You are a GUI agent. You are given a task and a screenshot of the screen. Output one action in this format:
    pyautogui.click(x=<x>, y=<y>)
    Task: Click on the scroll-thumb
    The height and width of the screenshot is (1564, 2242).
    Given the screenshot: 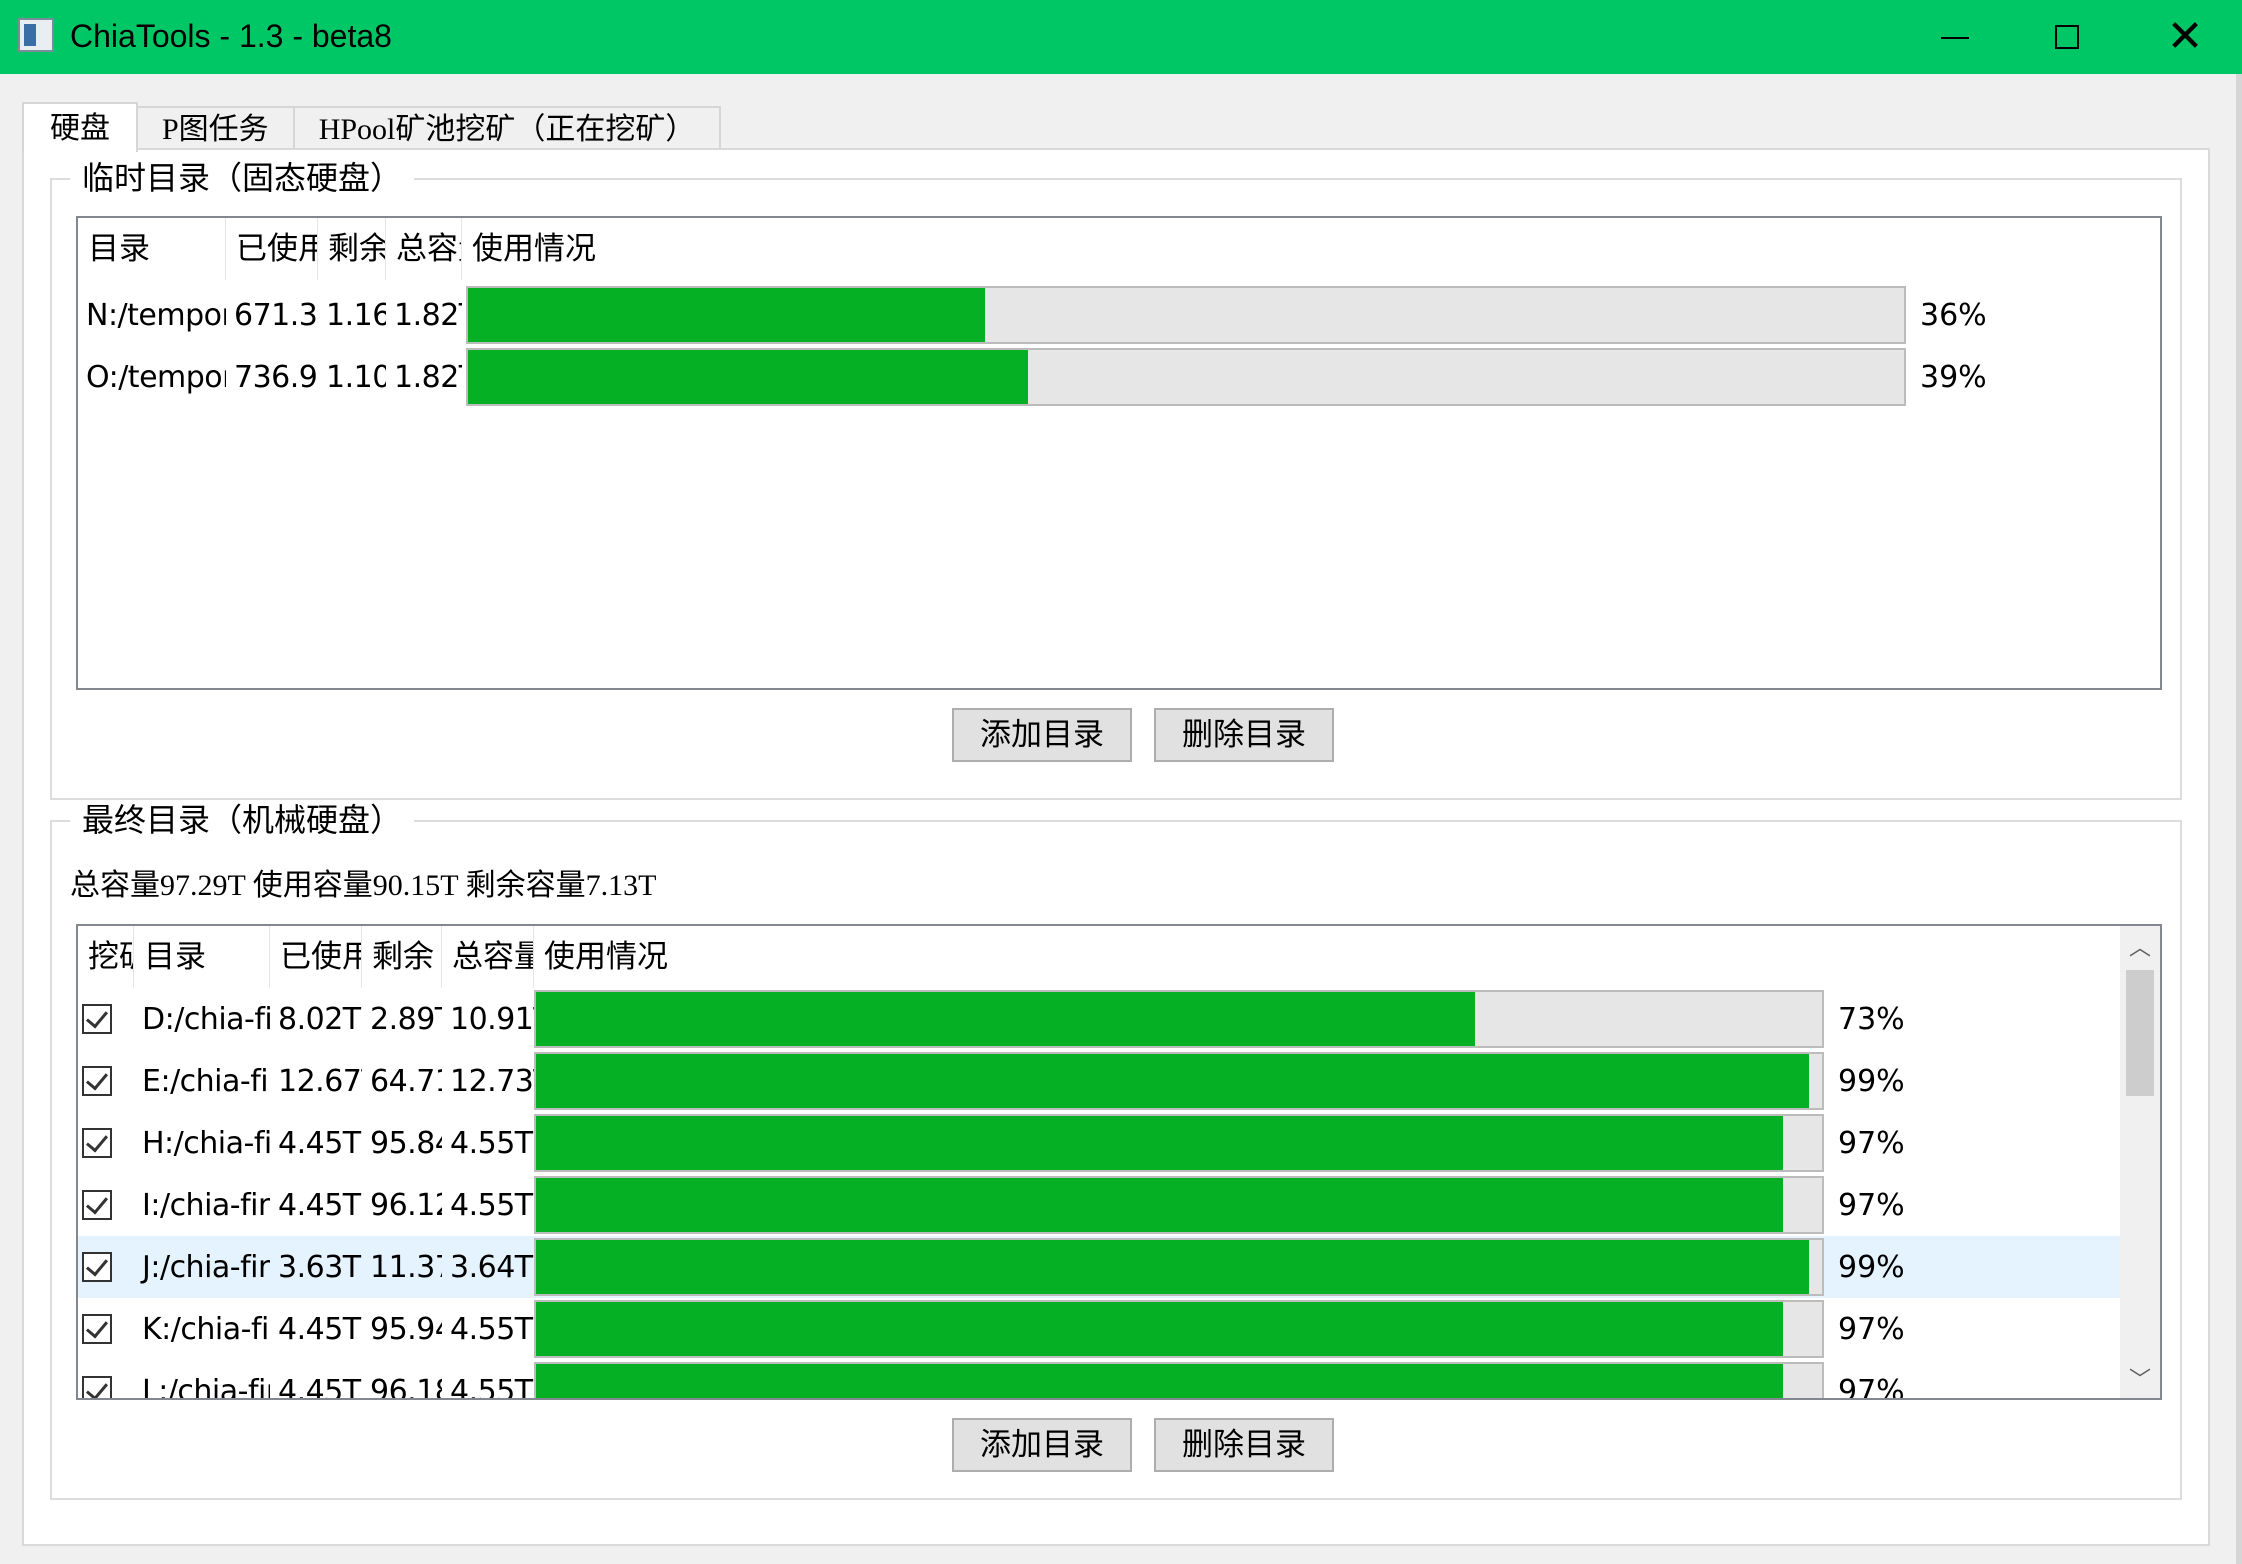 What is the action you would take?
    pyautogui.click(x=2140, y=1033)
    